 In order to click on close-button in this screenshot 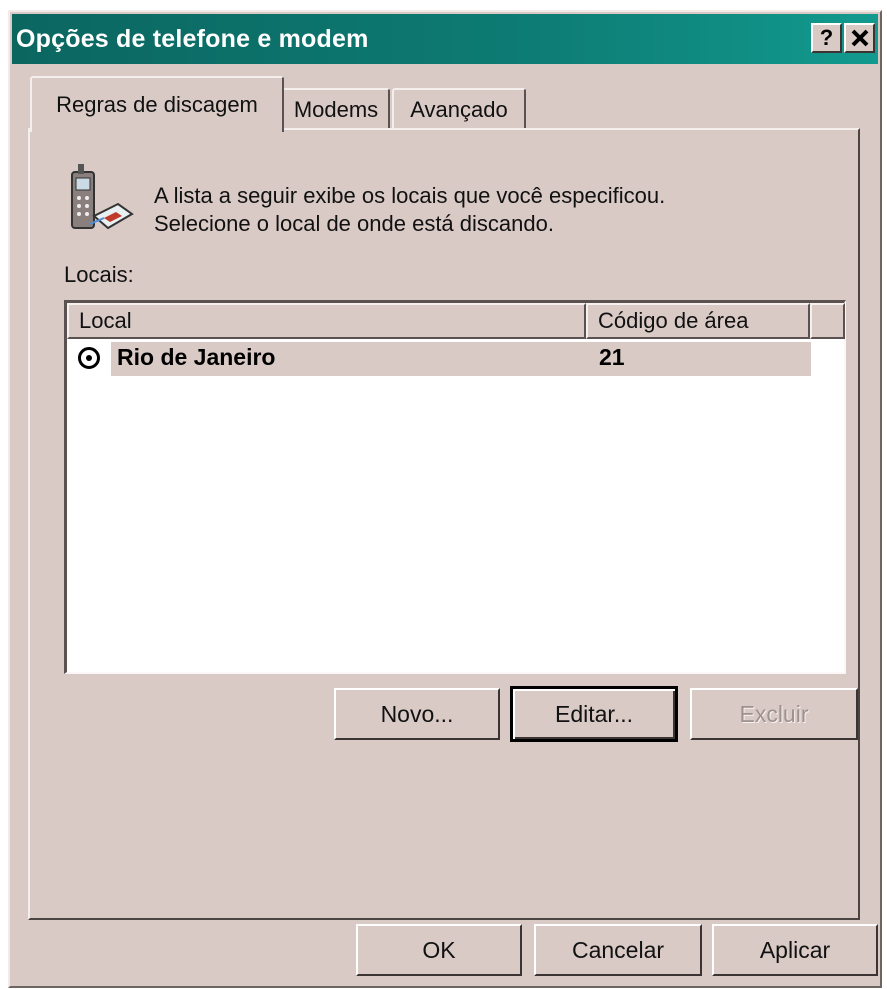, I will do `click(859, 38)`.